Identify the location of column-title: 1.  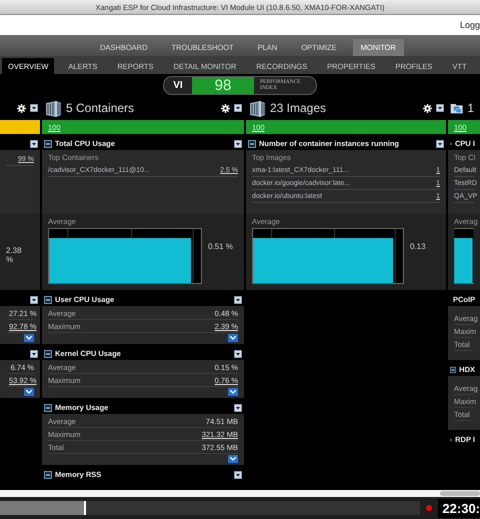
(470, 108).